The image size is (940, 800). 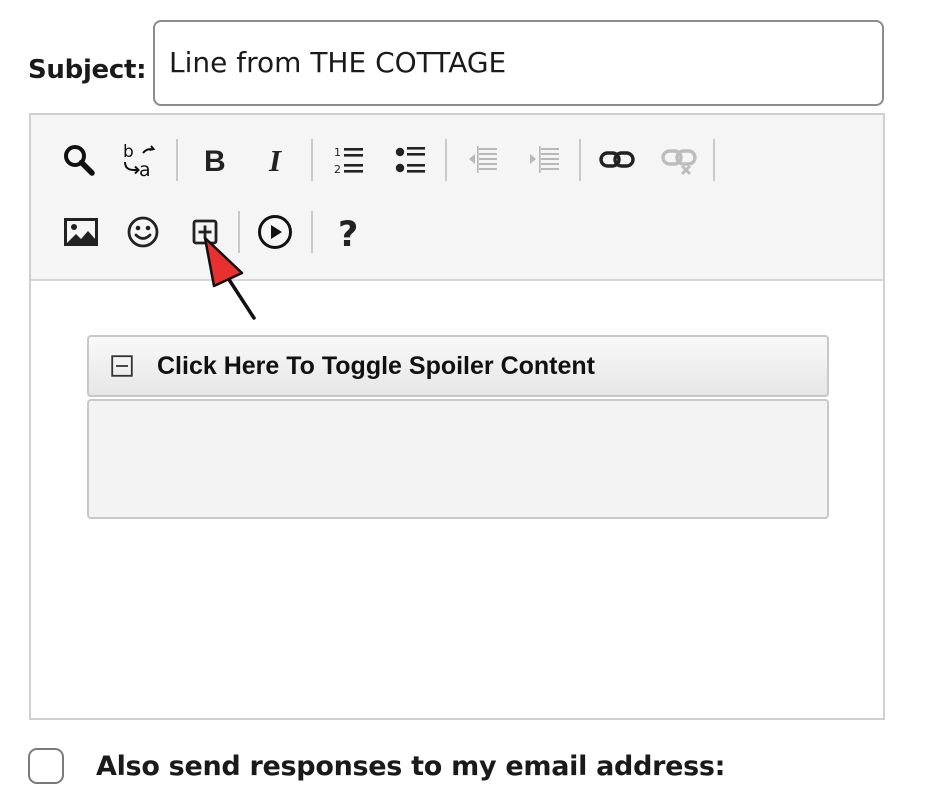 What do you see at coordinates (128, 152) in the screenshot?
I see `svg-text: b` at bounding box center [128, 152].